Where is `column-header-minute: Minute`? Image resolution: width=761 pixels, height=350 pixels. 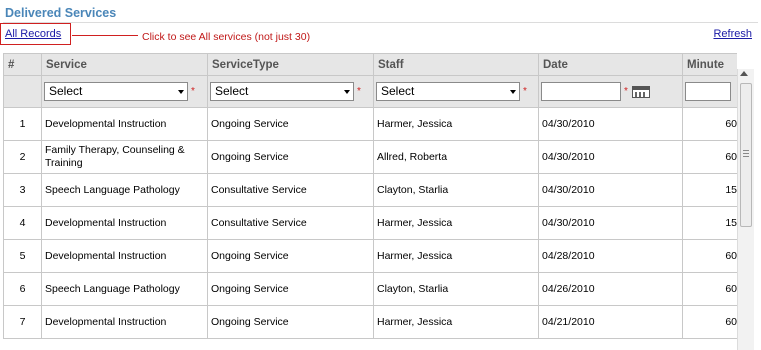
column-header-minute: Minute is located at coordinates (709, 64).